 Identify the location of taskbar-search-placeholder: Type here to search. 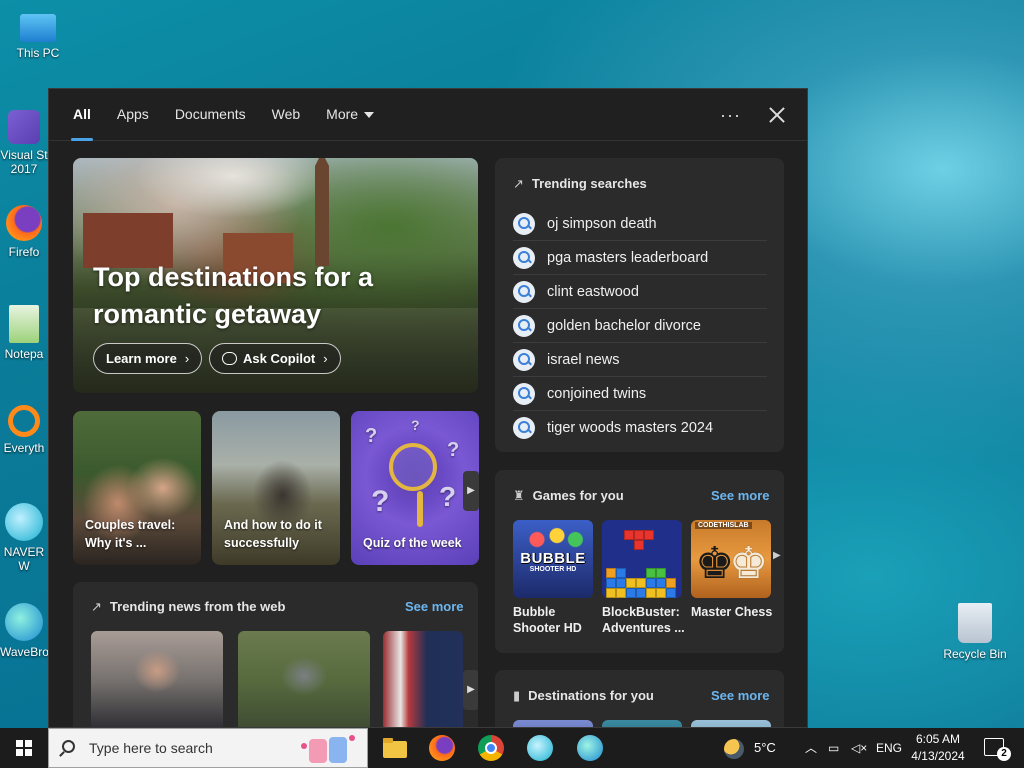
(151, 748).